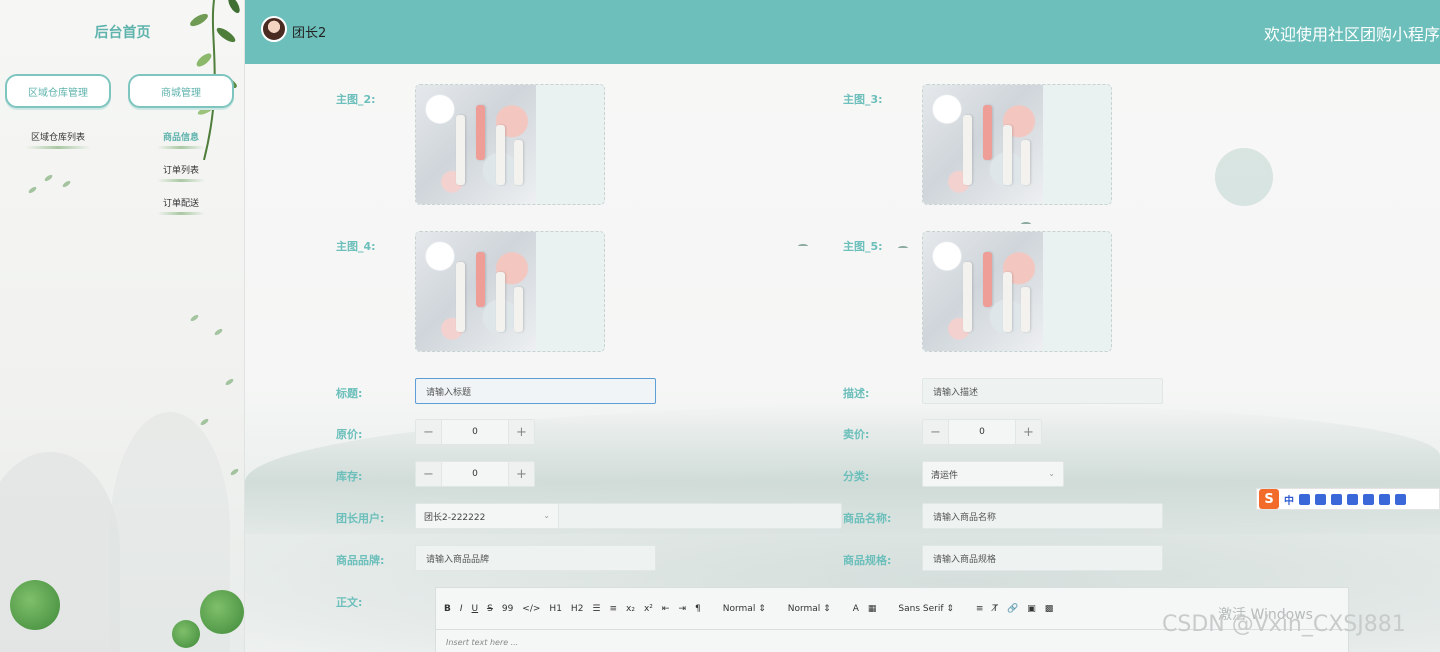 The image size is (1440, 652). What do you see at coordinates (1351, 34) in the screenshot?
I see `welcome-text: 欢迎使用社区团购小程序` at bounding box center [1351, 34].